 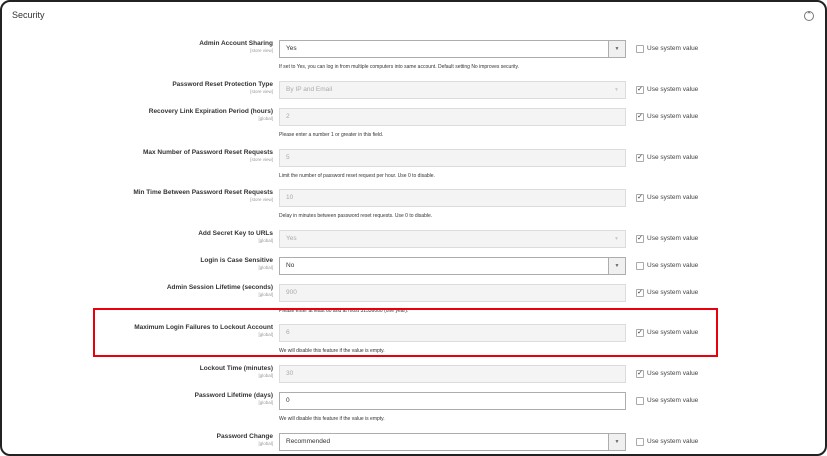 I want to click on field-label-text: Lockout Time (minutes), so click(x=236, y=368).